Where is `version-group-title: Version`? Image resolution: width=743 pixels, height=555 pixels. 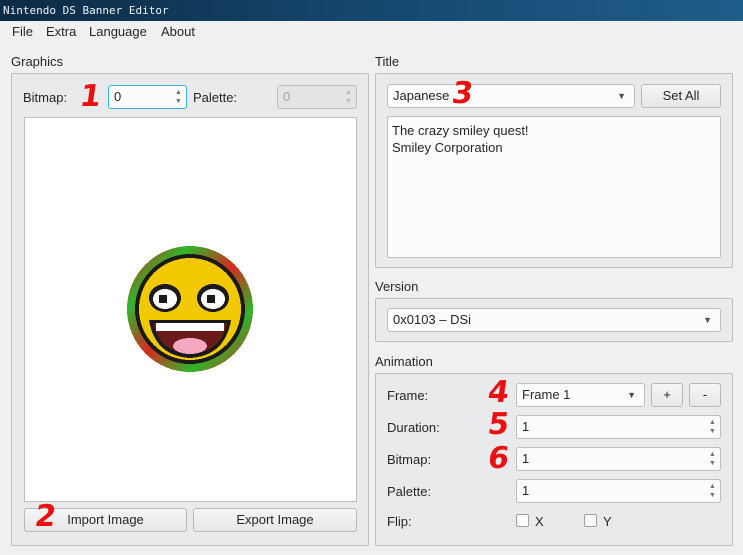
version-group-title: Version is located at coordinates (397, 286).